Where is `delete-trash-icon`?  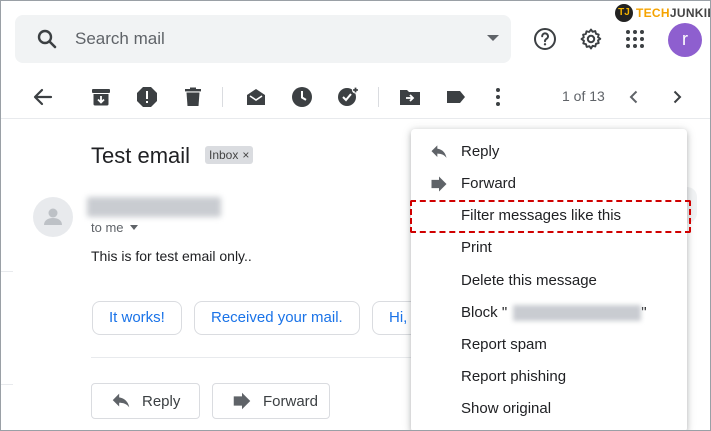
delete-trash-icon is located at coordinates (193, 97).